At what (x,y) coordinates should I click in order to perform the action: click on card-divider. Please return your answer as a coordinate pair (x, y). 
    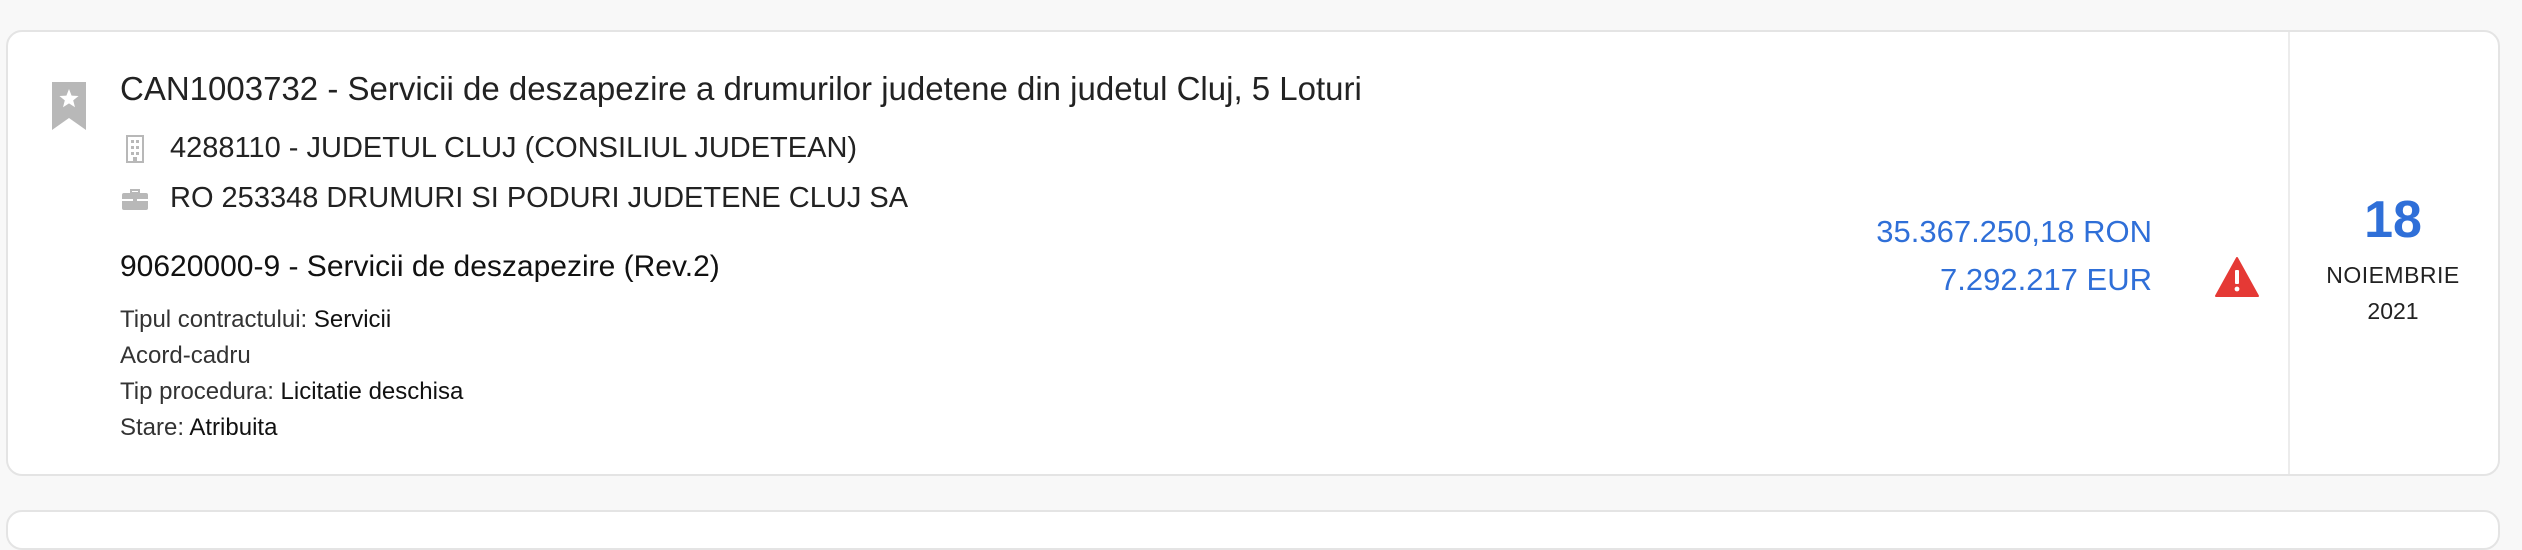
    Looking at the image, I should click on (2289, 253).